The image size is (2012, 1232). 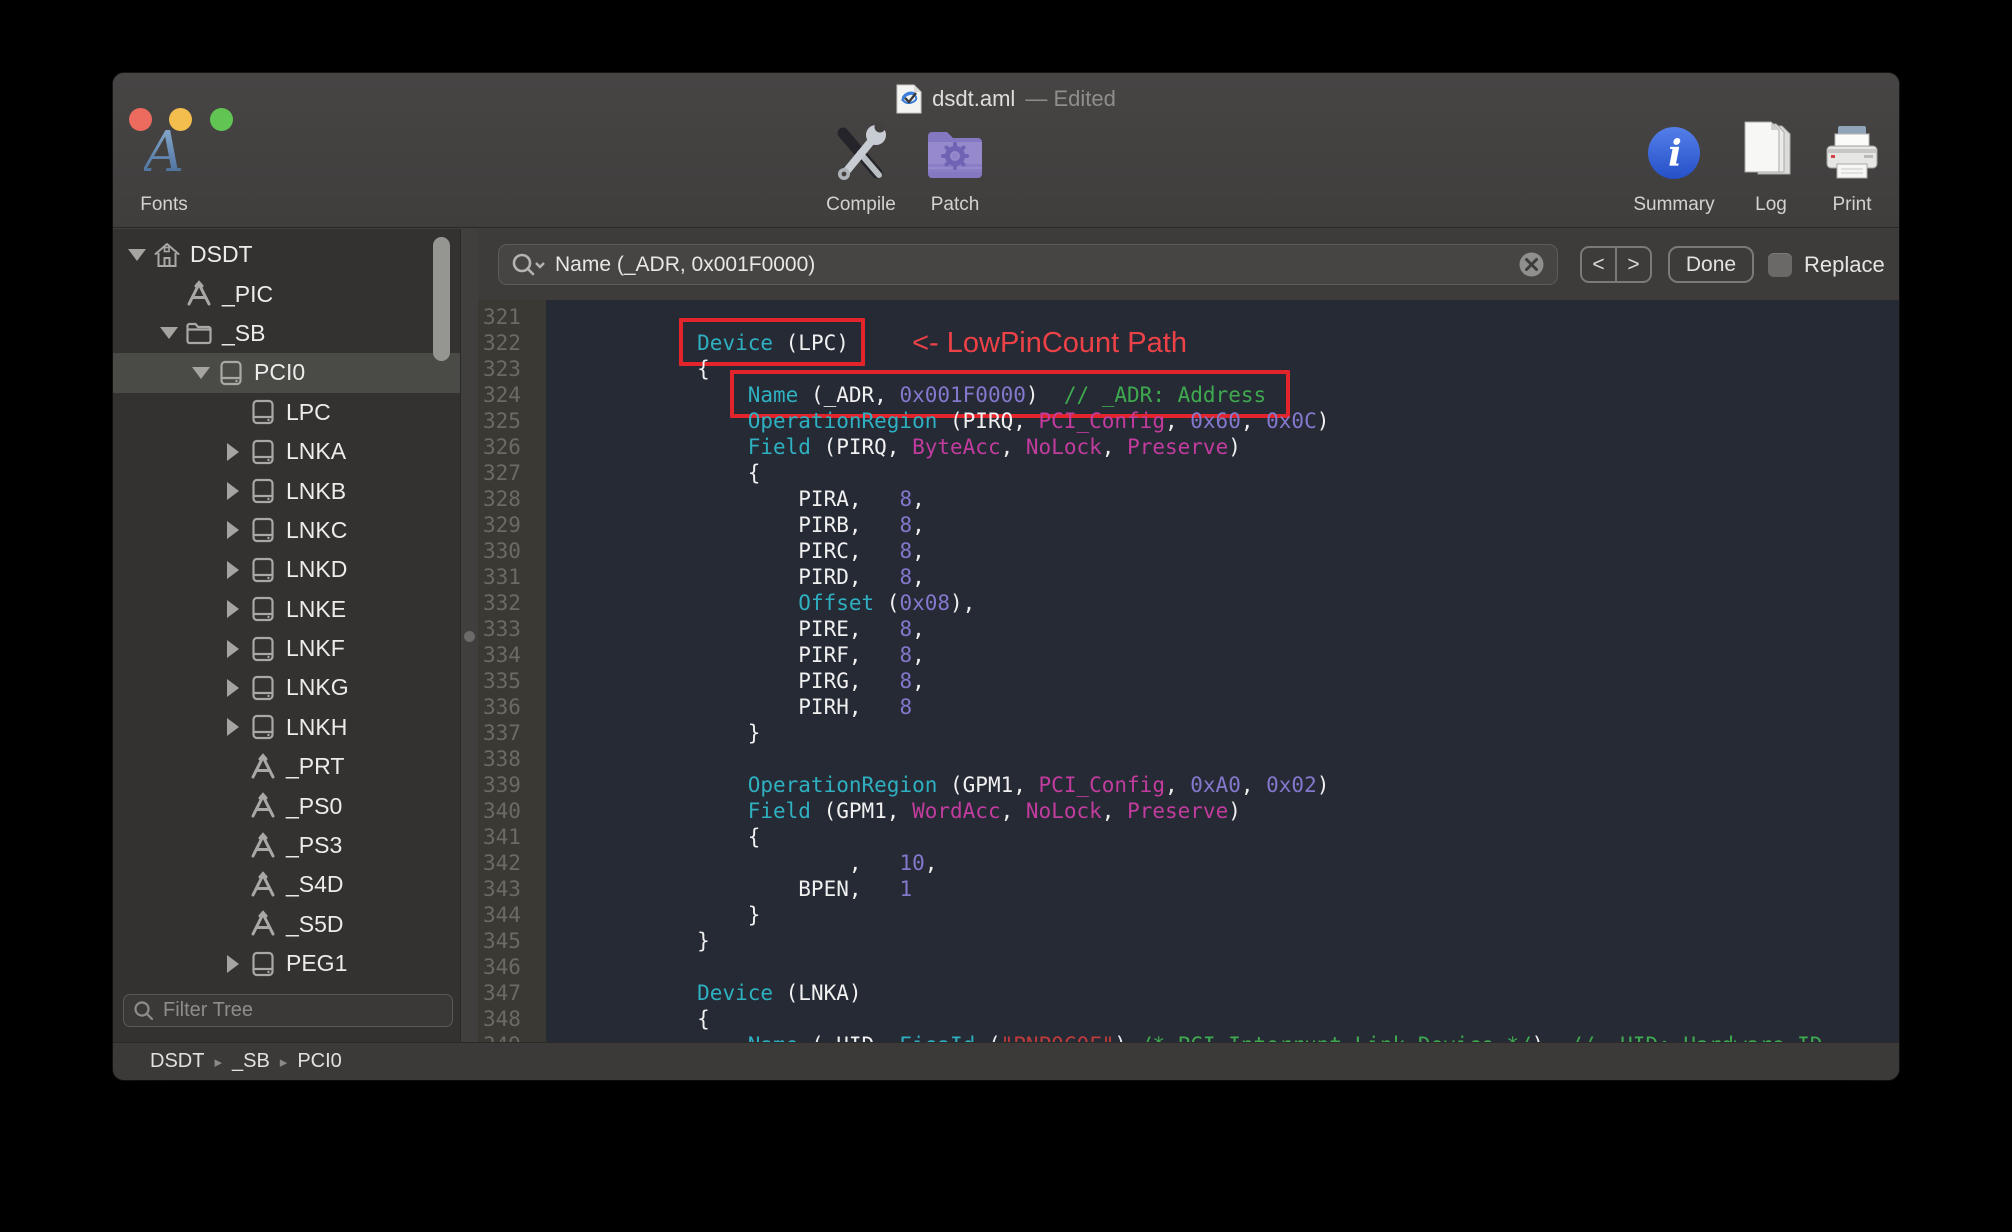 I want to click on sidebar-item-lnkc: LNKC, so click(x=286, y=530).